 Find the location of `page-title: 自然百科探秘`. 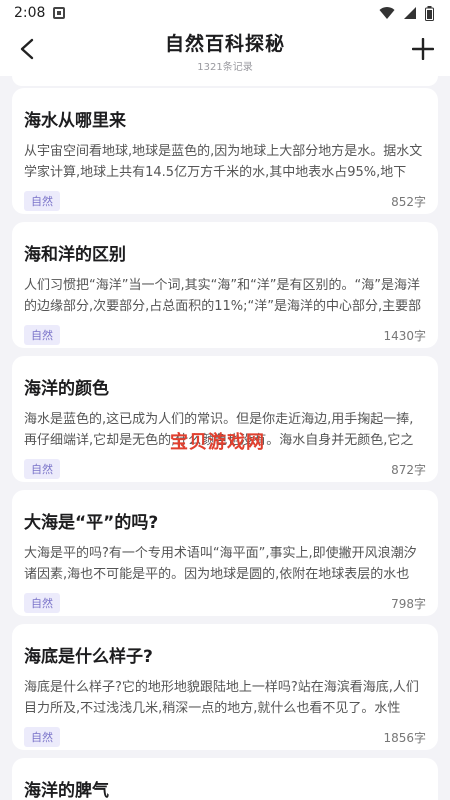

page-title: 自然百科探秘 is located at coordinates (224, 44).